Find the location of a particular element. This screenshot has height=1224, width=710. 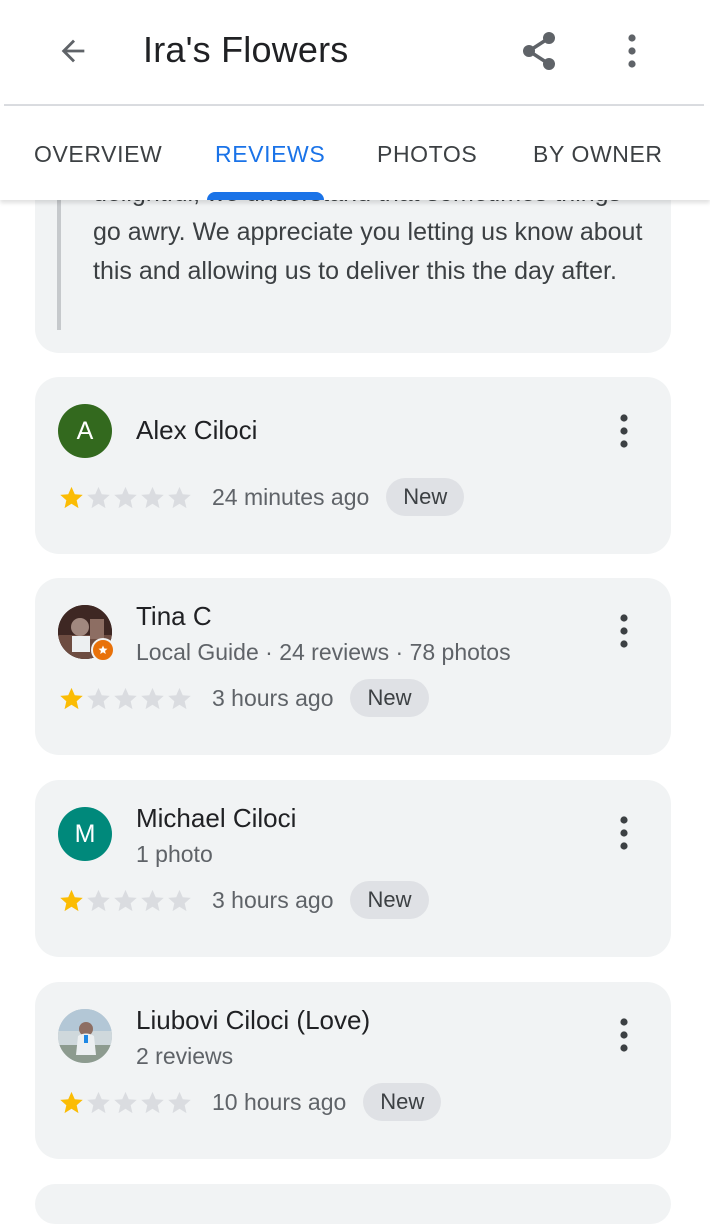

profile-photo is located at coordinates (85, 1036).